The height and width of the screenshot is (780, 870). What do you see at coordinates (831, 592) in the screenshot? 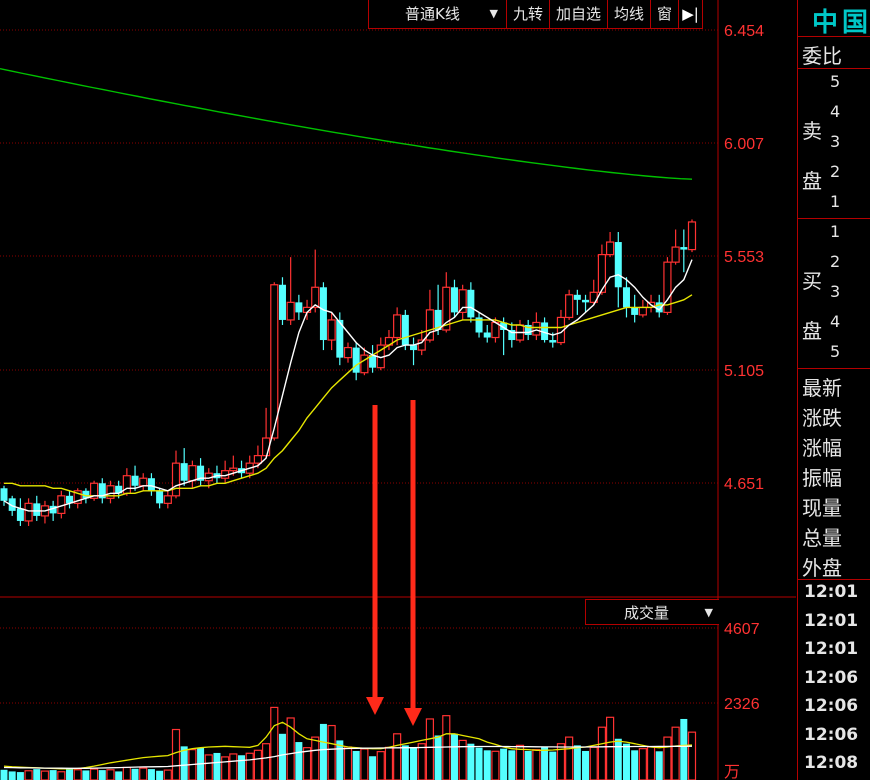
I see `tick-time: 12:01` at bounding box center [831, 592].